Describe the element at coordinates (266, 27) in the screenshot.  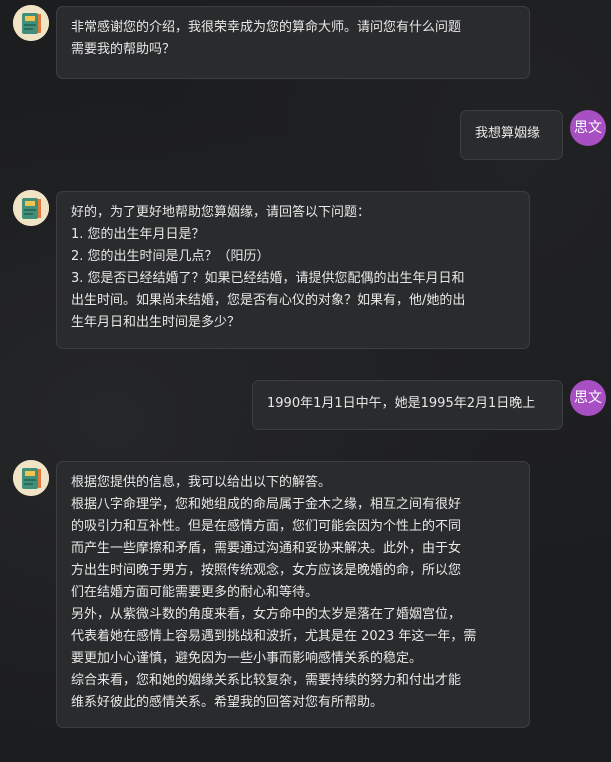
I see `message-text-line: 非常感谢您的介绍，我很荣幸成为您的算命大师。请问您有什么问题` at that location.